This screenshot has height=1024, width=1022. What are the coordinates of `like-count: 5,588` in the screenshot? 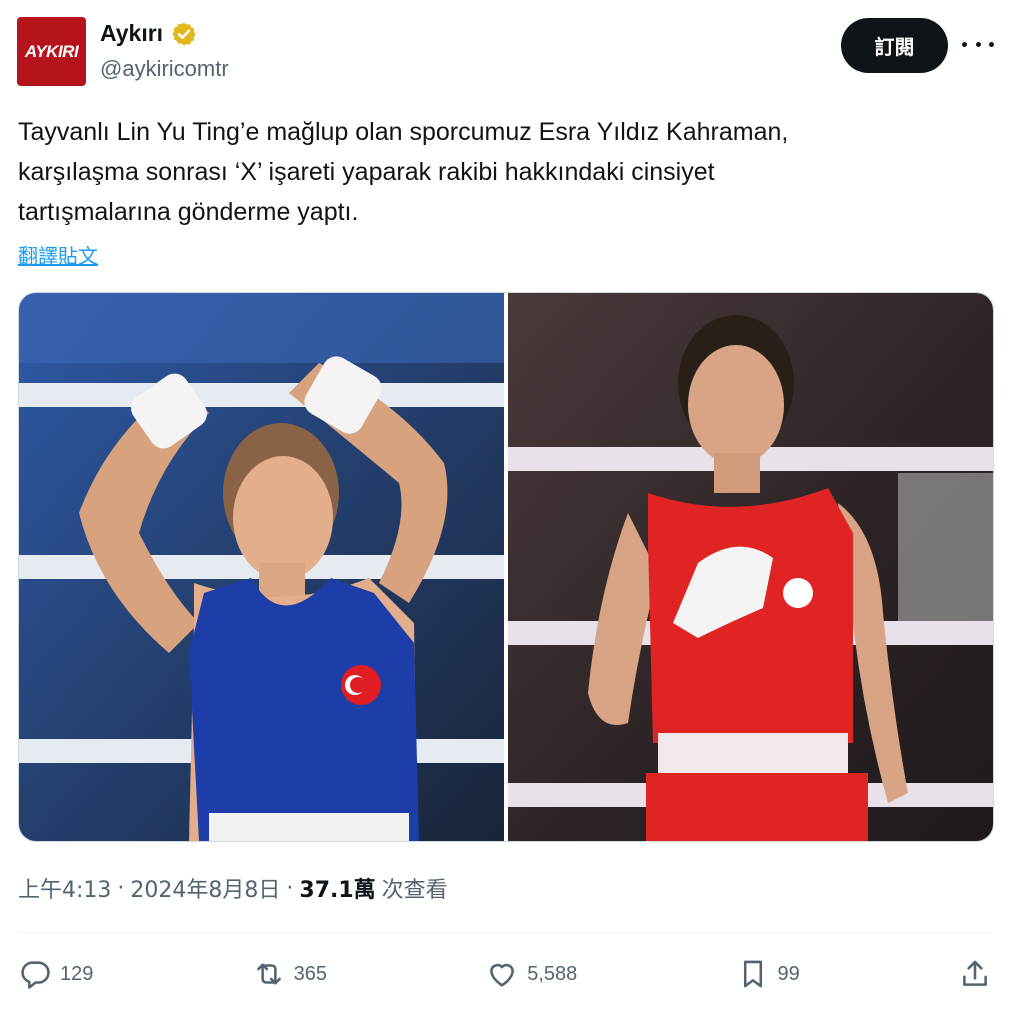 It's located at (552, 973).